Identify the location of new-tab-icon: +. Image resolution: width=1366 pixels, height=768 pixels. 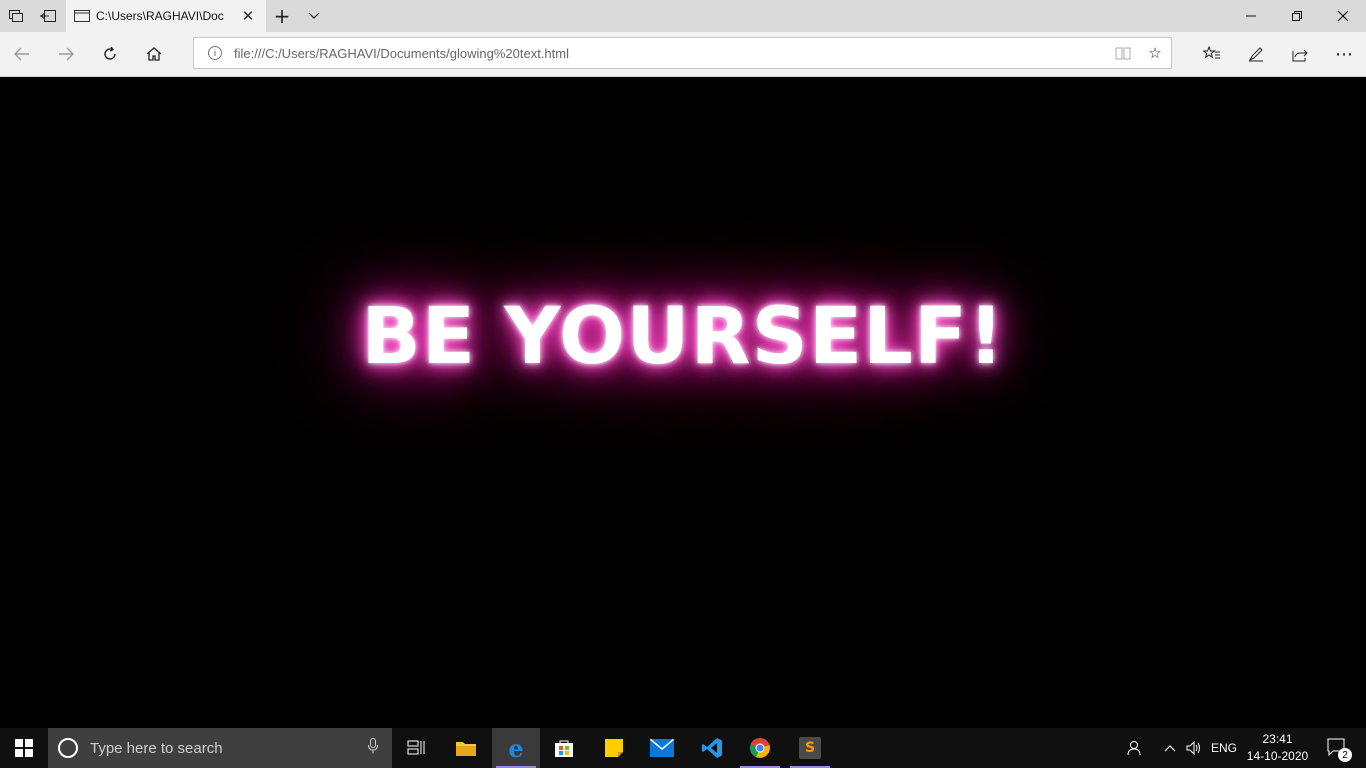
(282, 16).